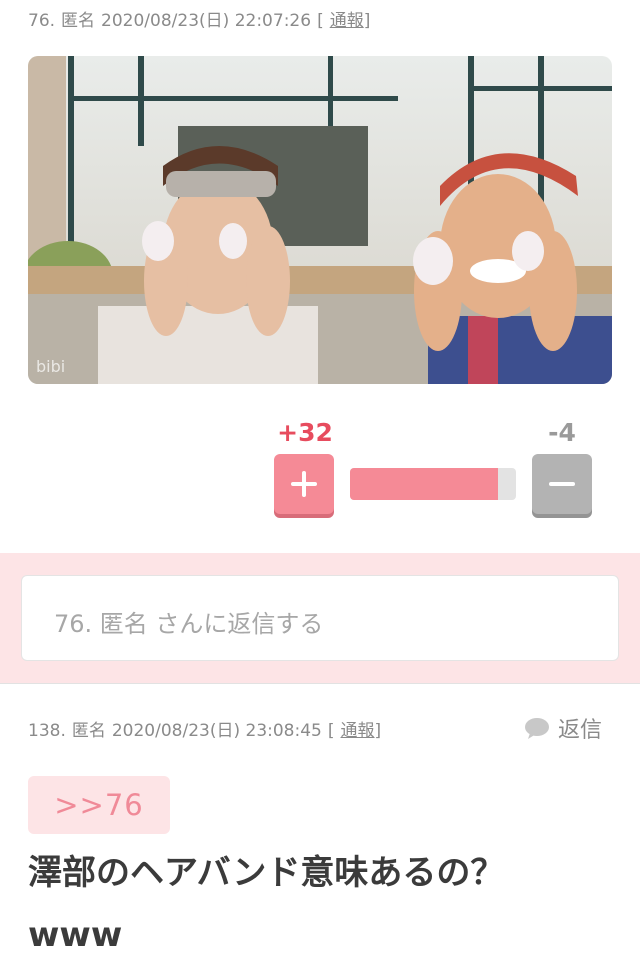  Describe the element at coordinates (304, 484) in the screenshot. I see `plus-vote-button` at that location.